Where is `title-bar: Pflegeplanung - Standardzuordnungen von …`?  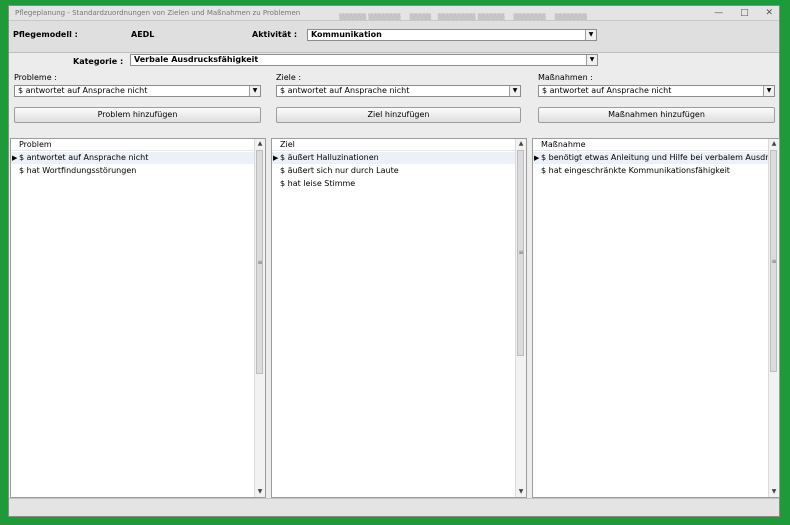
title-bar: Pflegeplanung - Standardzuordnungen von … is located at coordinates (394, 13).